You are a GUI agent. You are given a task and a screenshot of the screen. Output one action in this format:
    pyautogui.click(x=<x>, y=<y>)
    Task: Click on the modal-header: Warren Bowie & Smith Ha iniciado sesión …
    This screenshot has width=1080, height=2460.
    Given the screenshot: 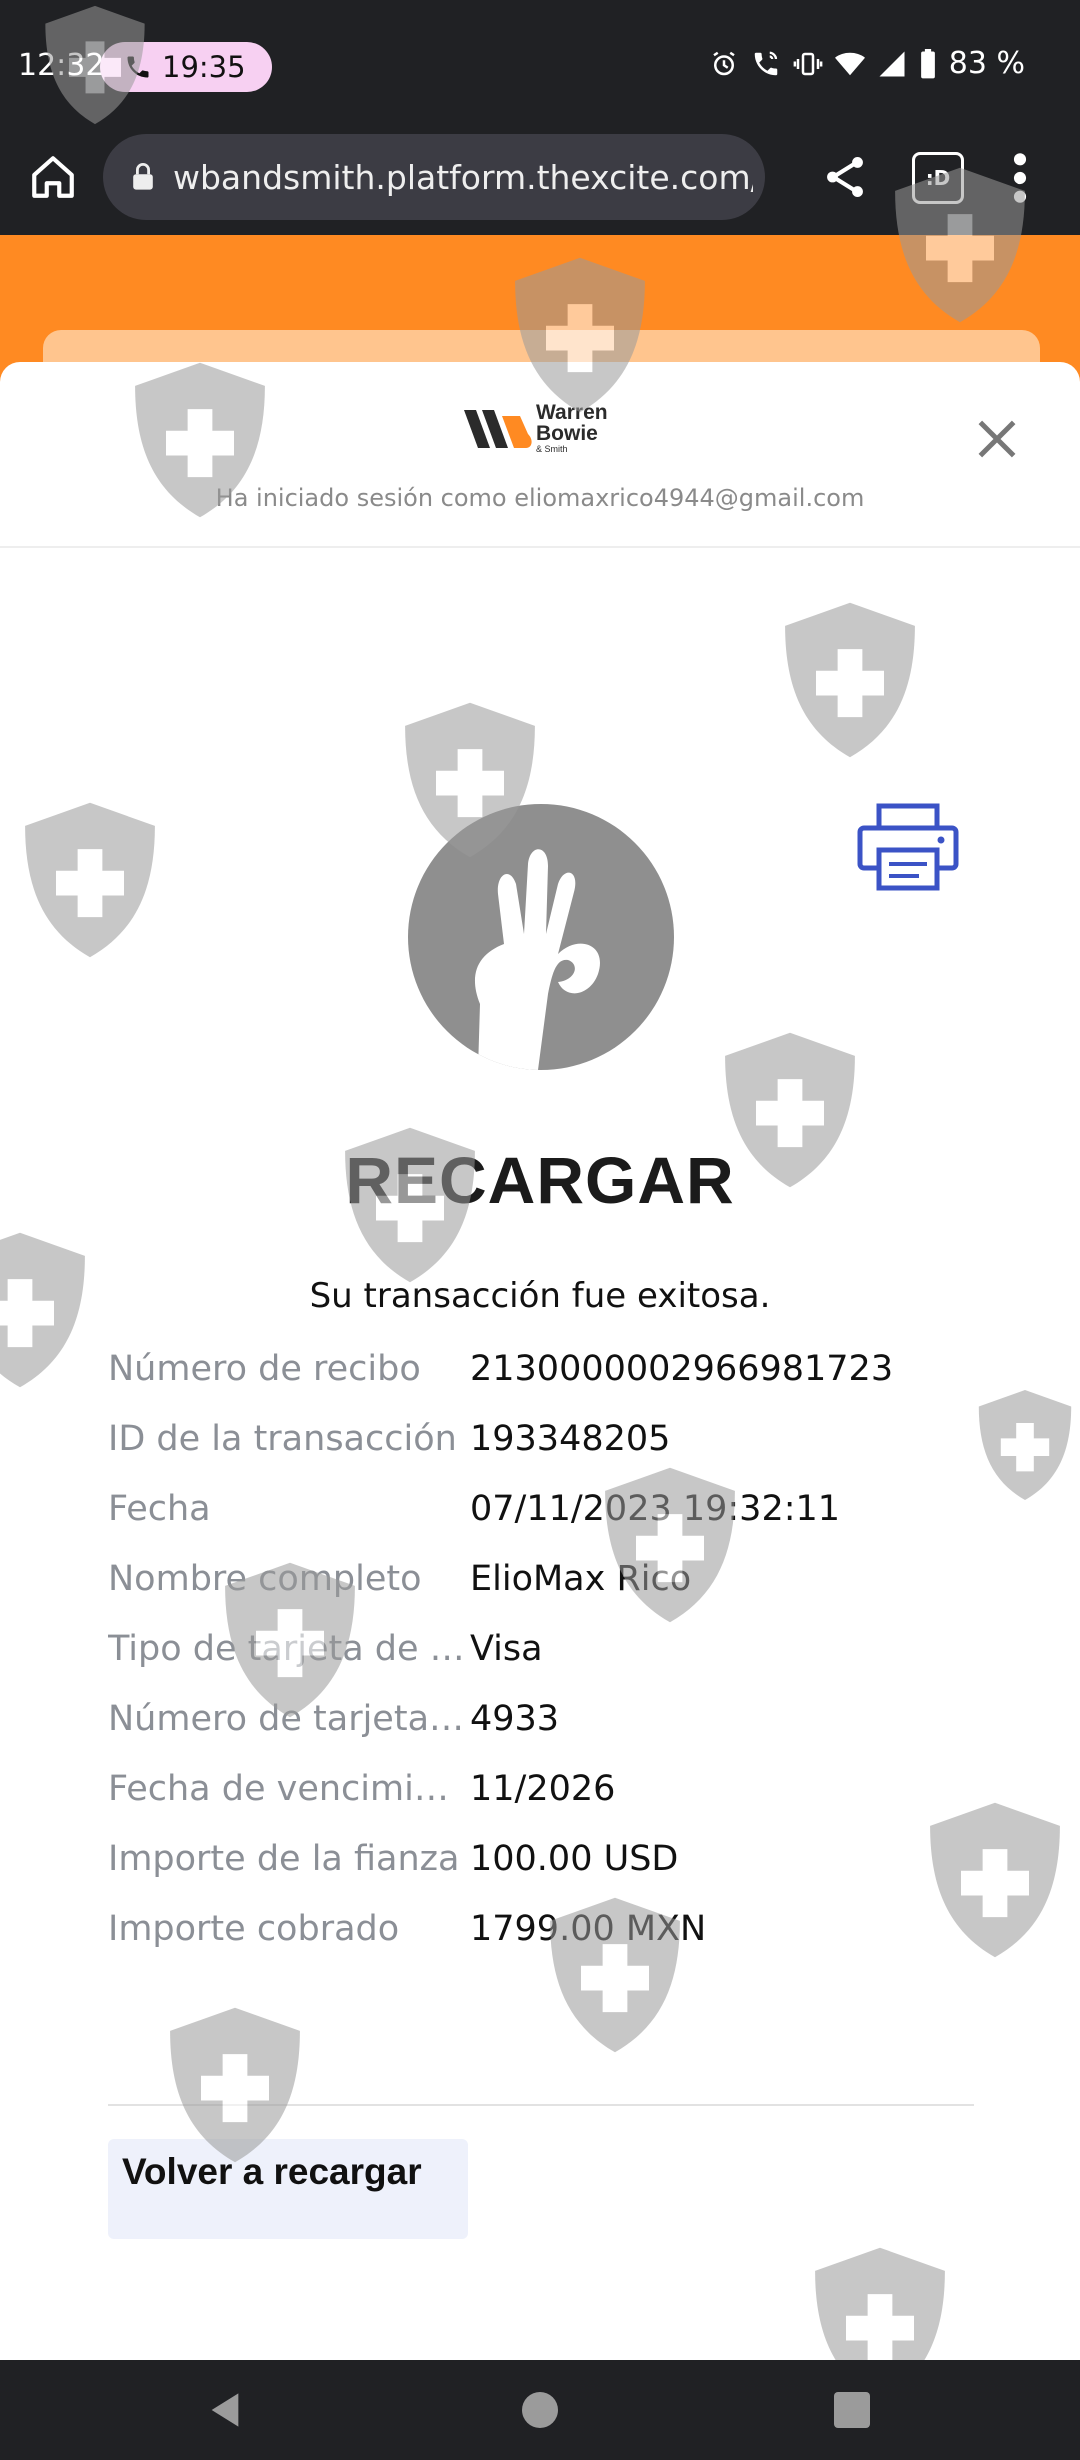 What is the action you would take?
    pyautogui.click(x=540, y=455)
    